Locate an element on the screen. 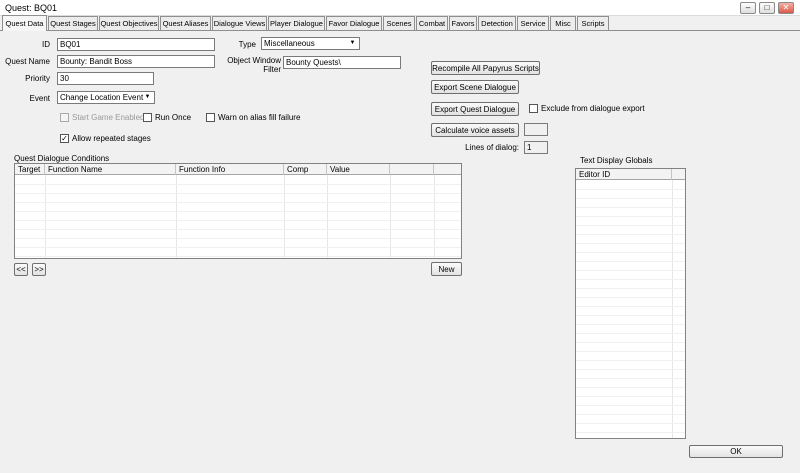 Image resolution: width=800 pixels, height=473 pixels. globals-table: Editor ID is located at coordinates (630, 303).